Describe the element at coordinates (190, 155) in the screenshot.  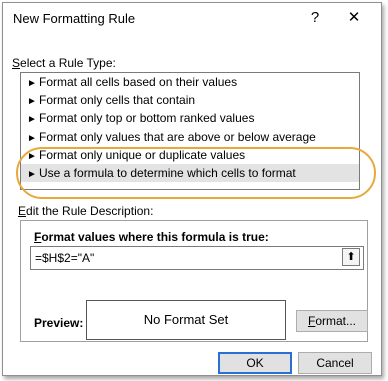
I see `rule-item-unique-duplicate: ► Format only unique or duplicate values` at that location.